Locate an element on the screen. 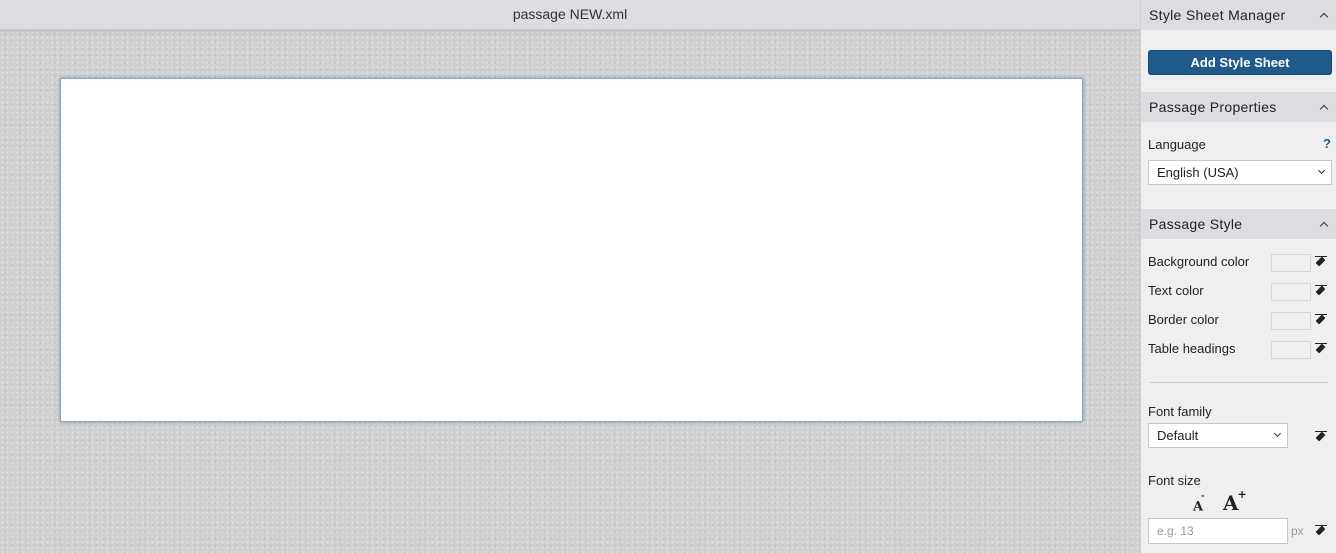 The height and width of the screenshot is (553, 1336). increase-font-size-button: A+ is located at coordinates (1235, 501).